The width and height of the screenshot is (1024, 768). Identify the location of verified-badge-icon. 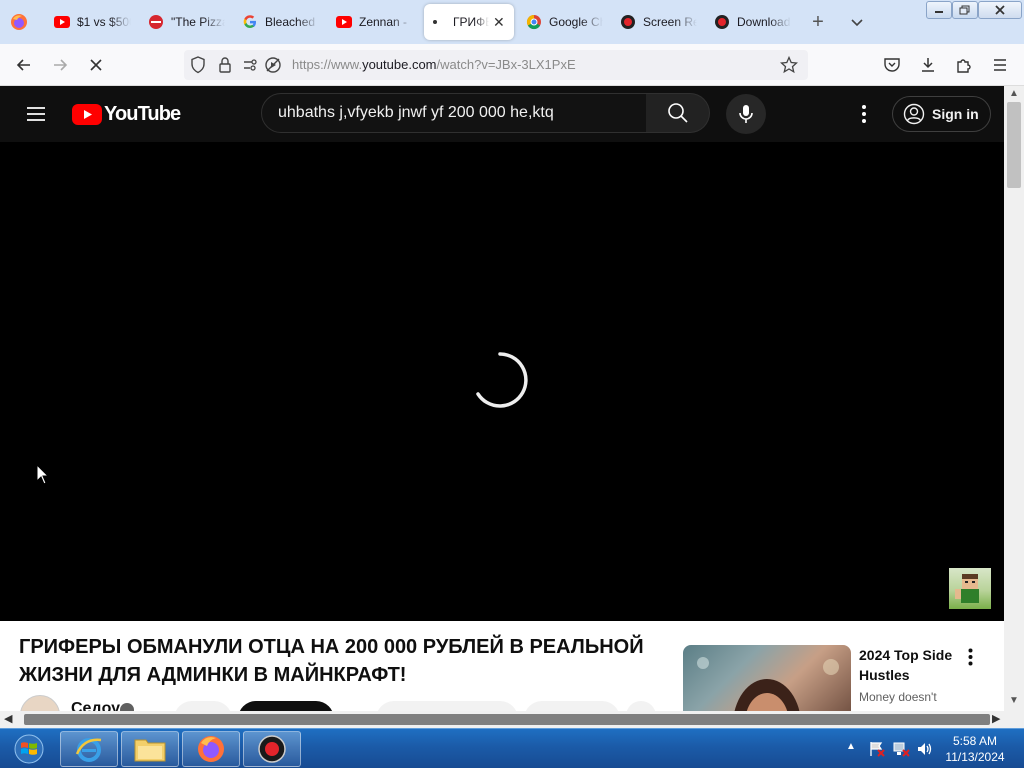
(127, 707).